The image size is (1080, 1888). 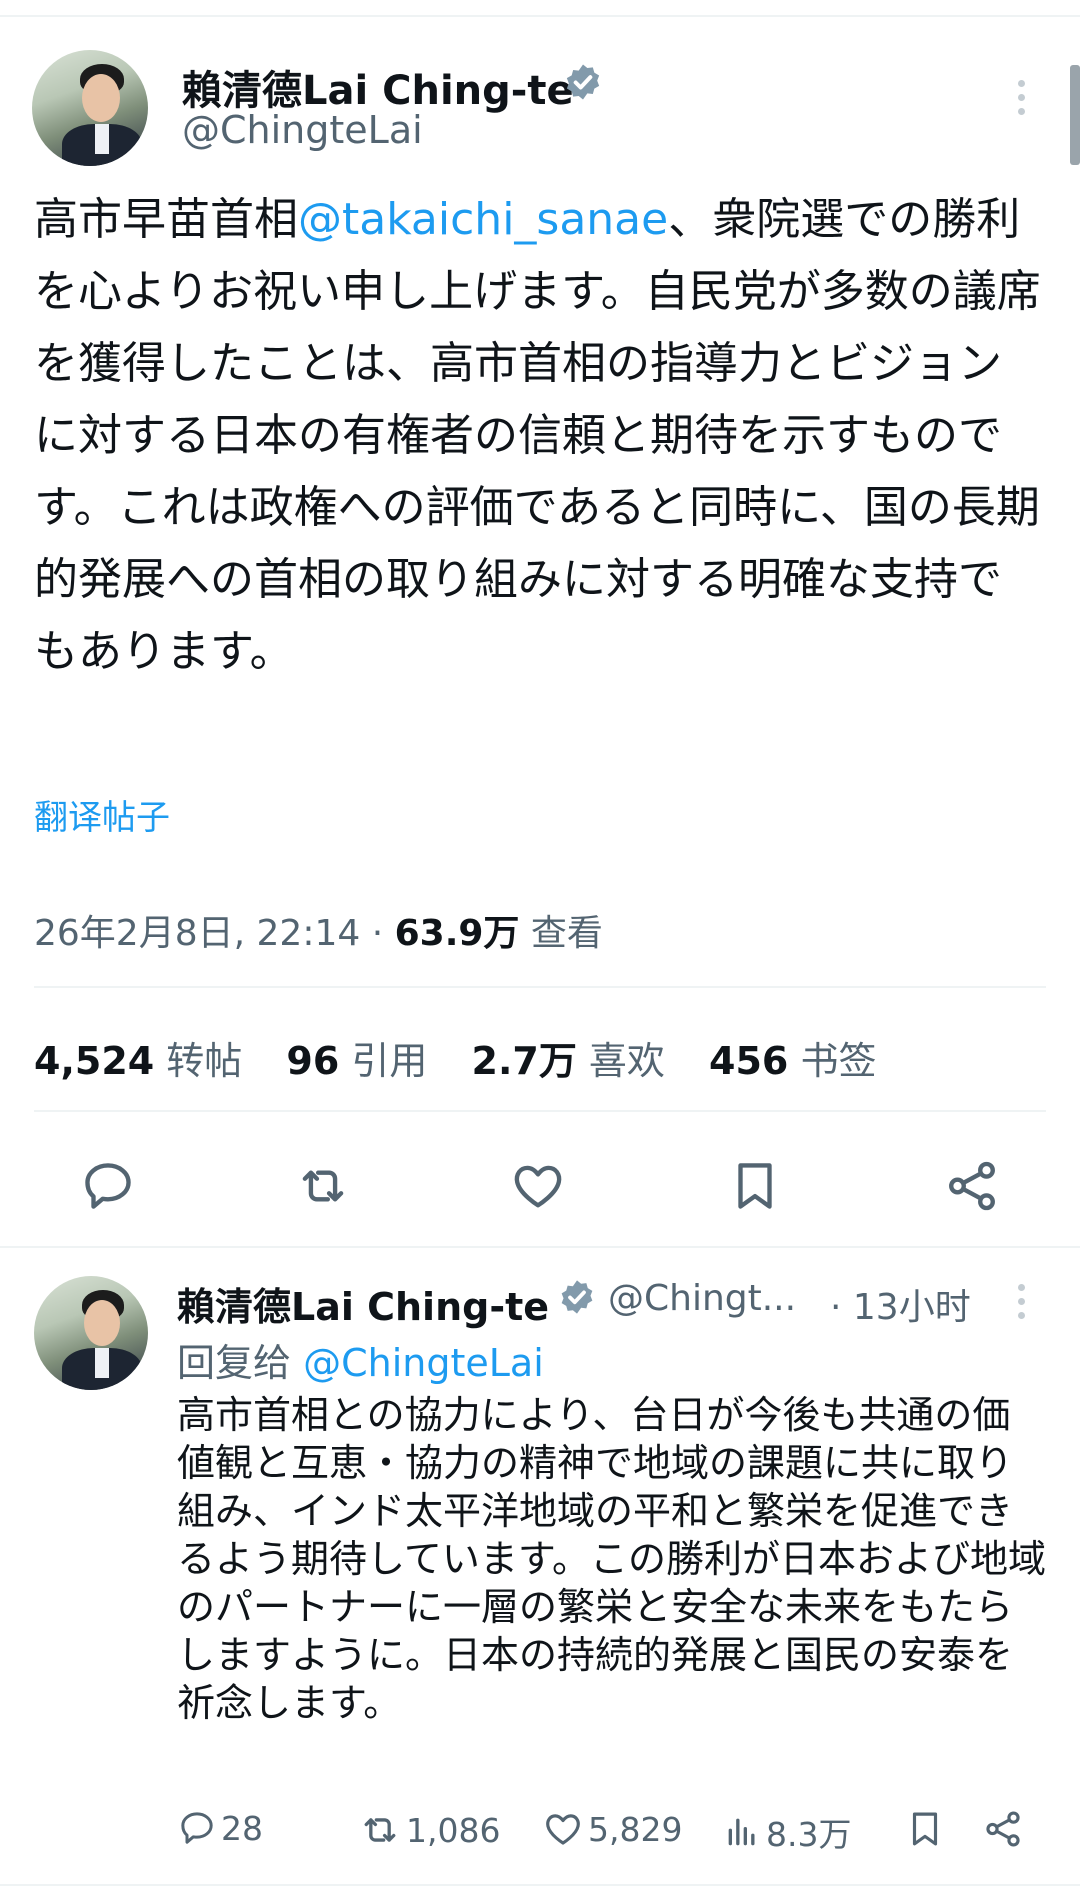 What do you see at coordinates (91, 1333) in the screenshot?
I see `reply-avatar` at bounding box center [91, 1333].